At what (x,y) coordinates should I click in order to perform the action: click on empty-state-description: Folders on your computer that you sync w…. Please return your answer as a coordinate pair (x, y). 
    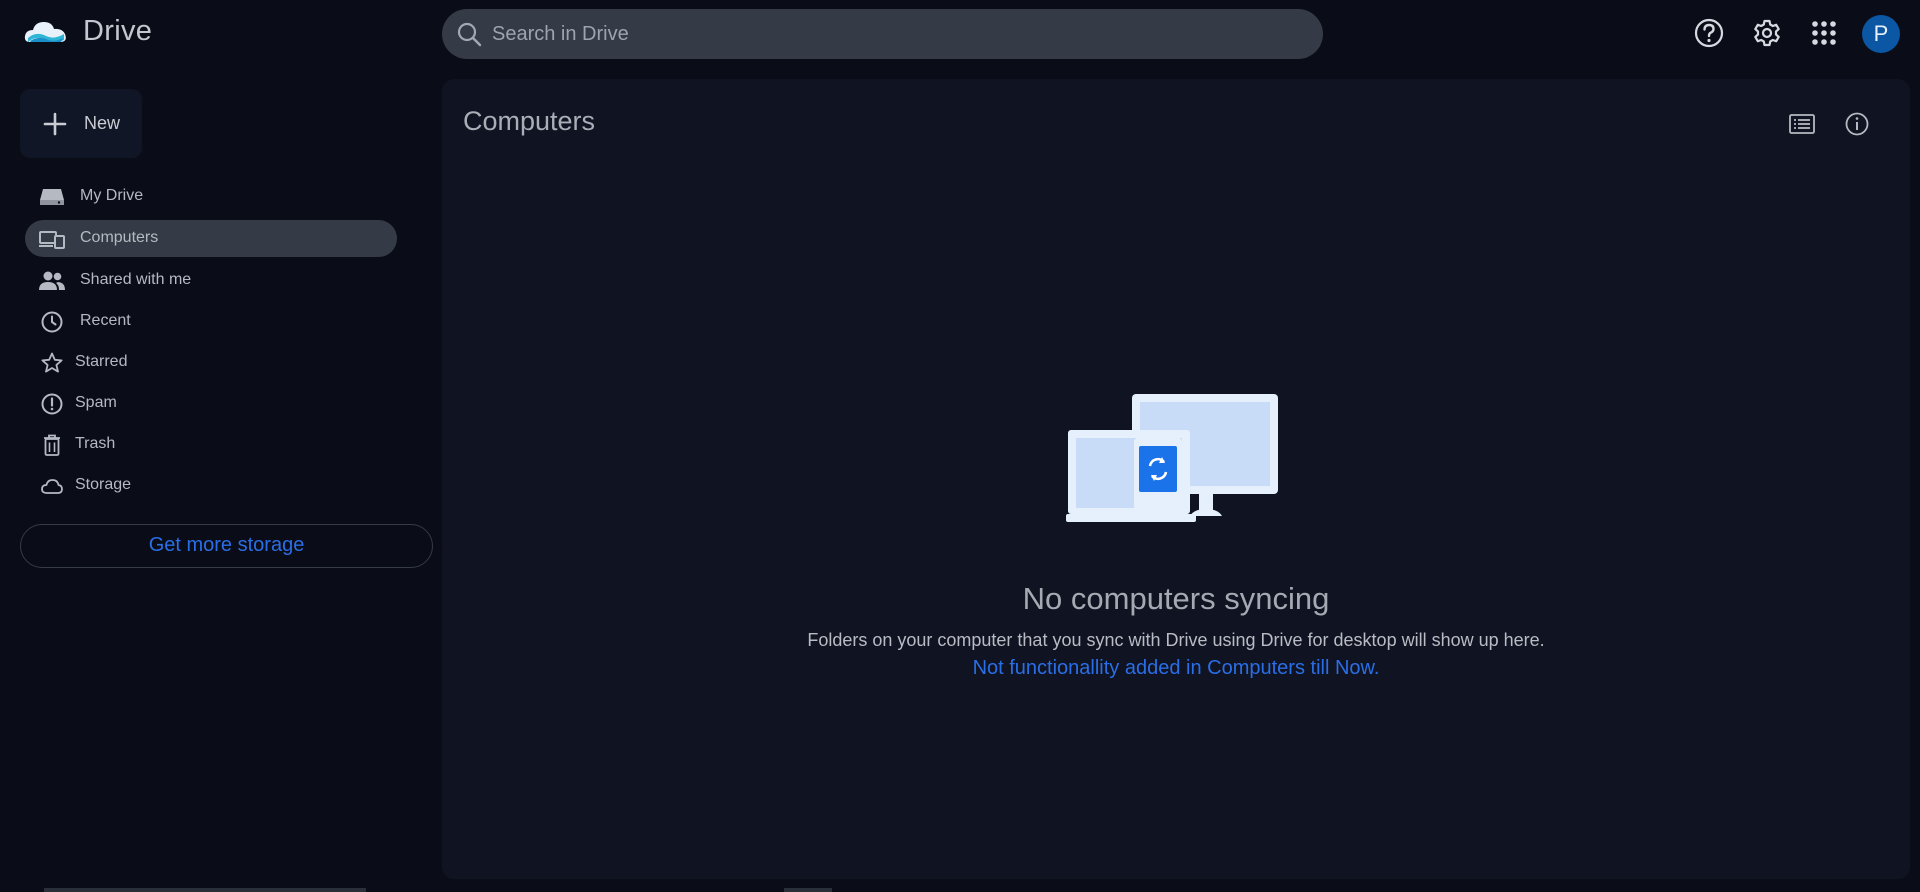
    Looking at the image, I should click on (1176, 640).